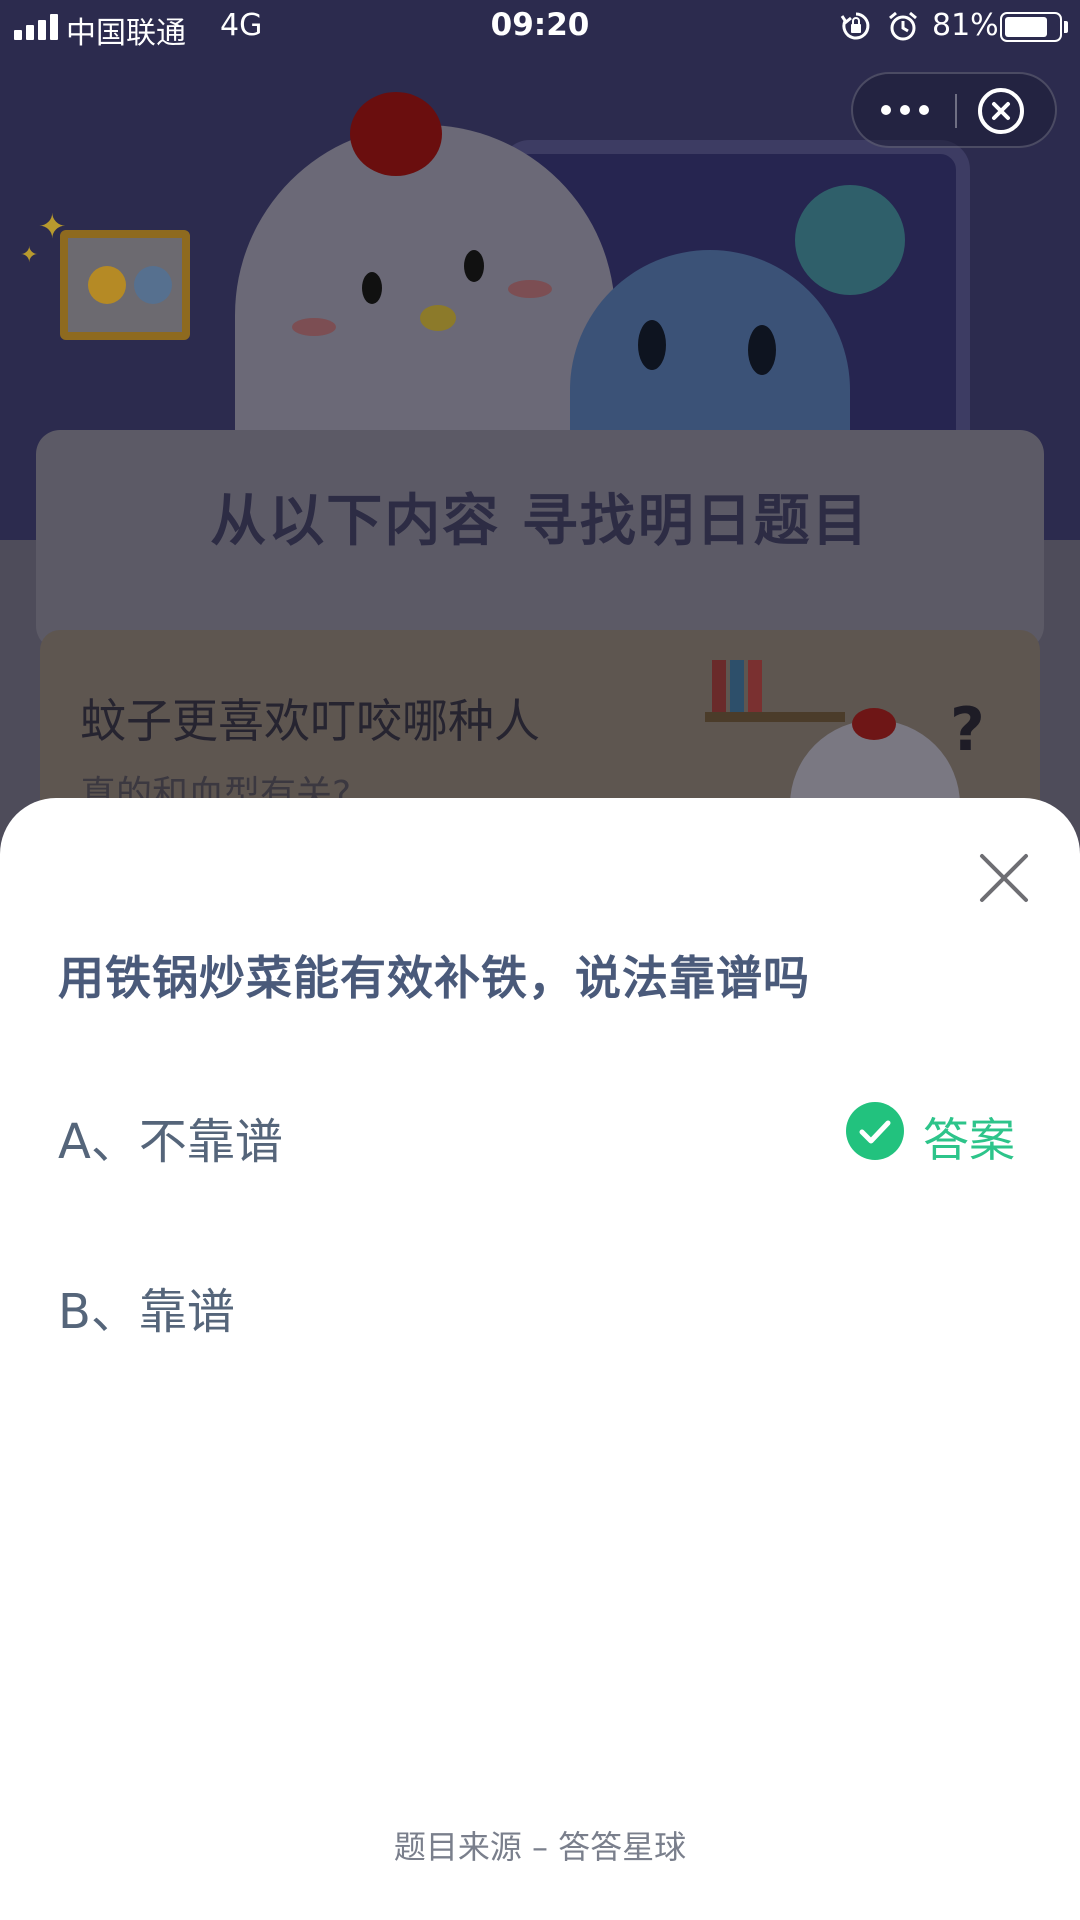  I want to click on medal-frame-illustration, so click(125, 285).